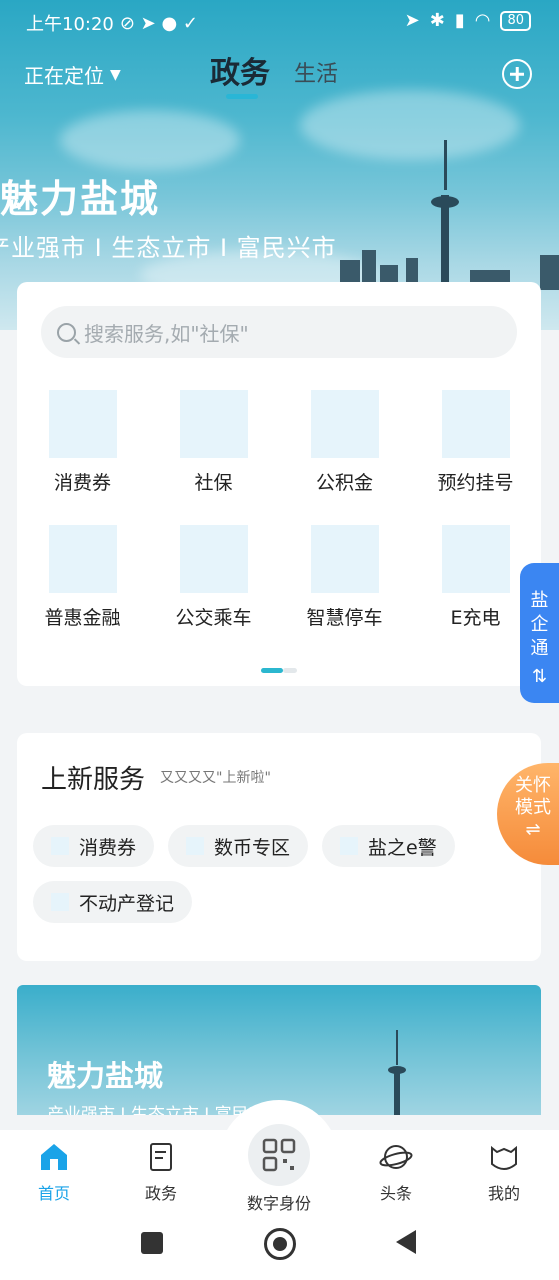  Describe the element at coordinates (437, 20) in the screenshot. I see `bluetooth-icon: ✱` at that location.